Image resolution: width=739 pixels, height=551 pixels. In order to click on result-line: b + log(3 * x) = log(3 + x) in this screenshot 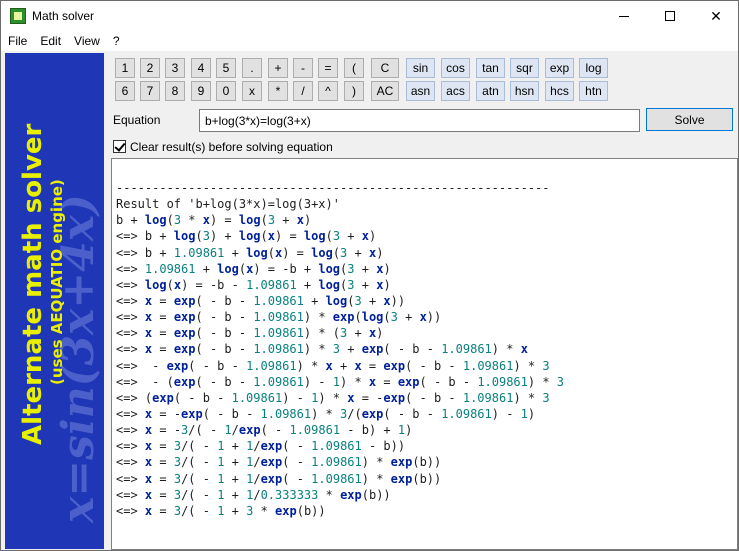, I will do `click(214, 220)`.